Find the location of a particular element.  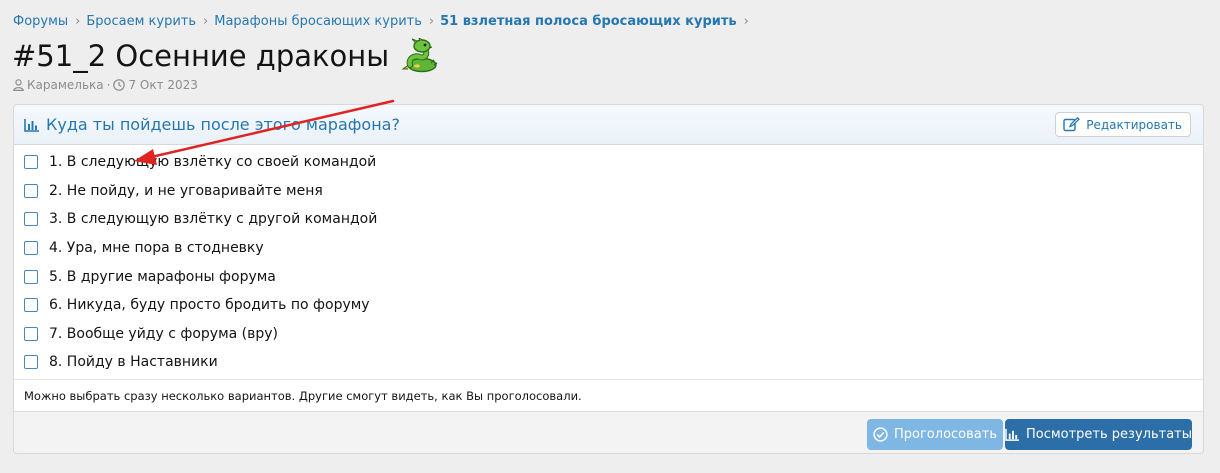

poll-option-1: 1. В следующую взлётку со своей командой is located at coordinates (608, 162).